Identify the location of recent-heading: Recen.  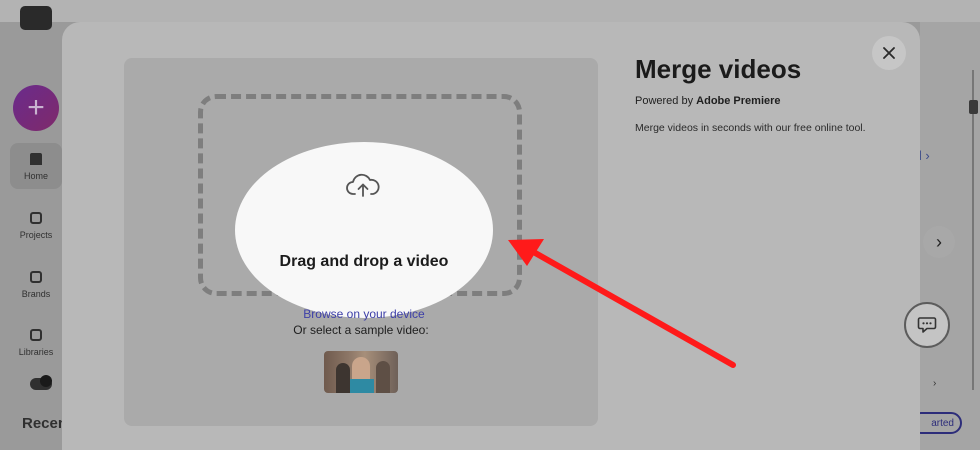
(45, 423).